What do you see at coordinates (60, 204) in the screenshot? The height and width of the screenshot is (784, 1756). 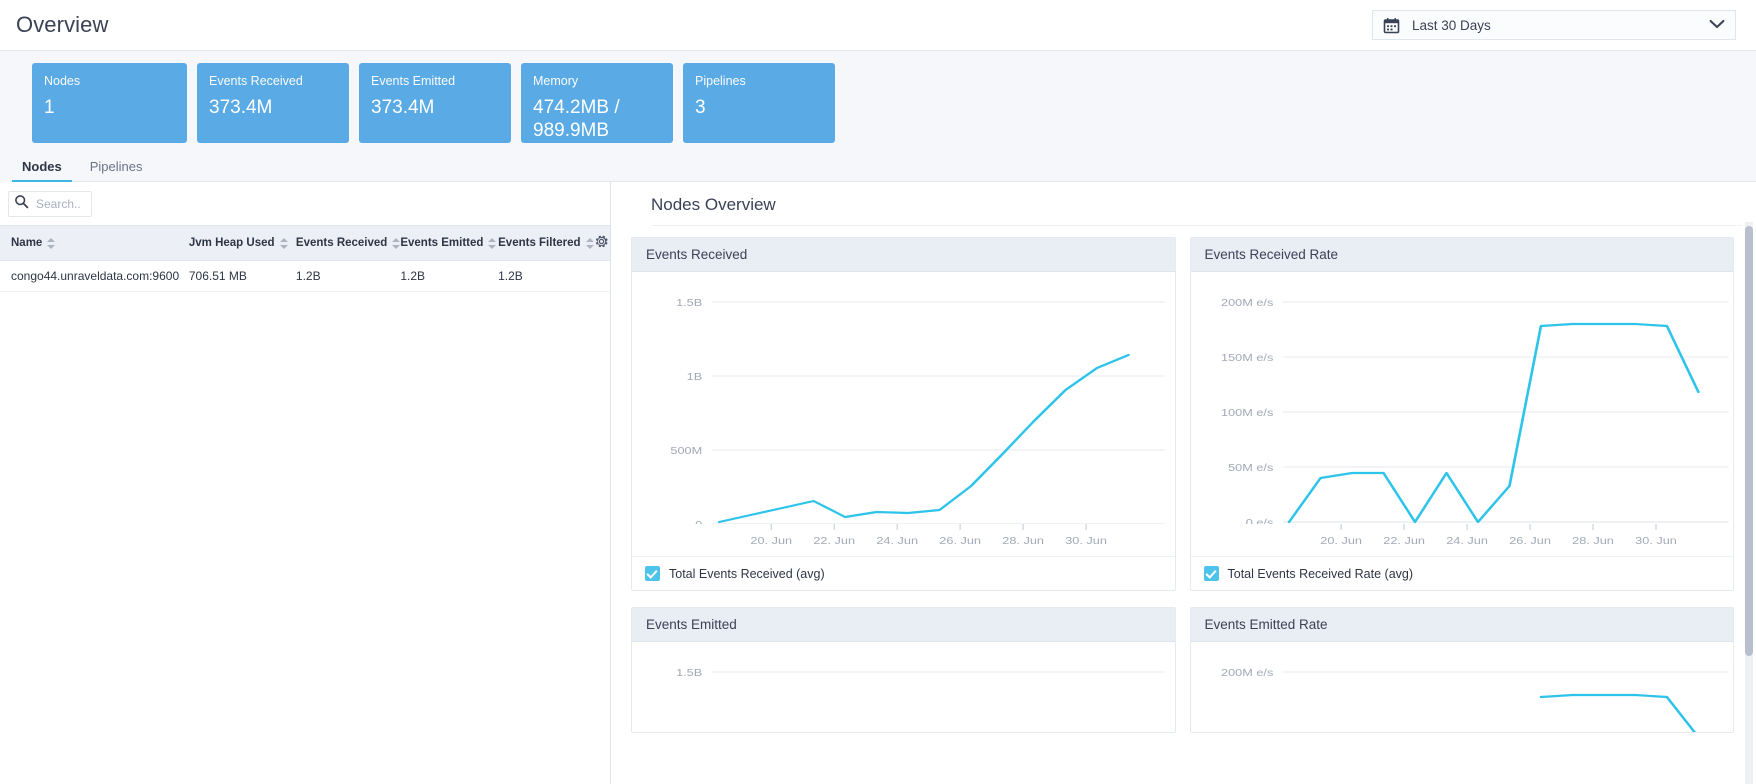 I see `search-input` at bounding box center [60, 204].